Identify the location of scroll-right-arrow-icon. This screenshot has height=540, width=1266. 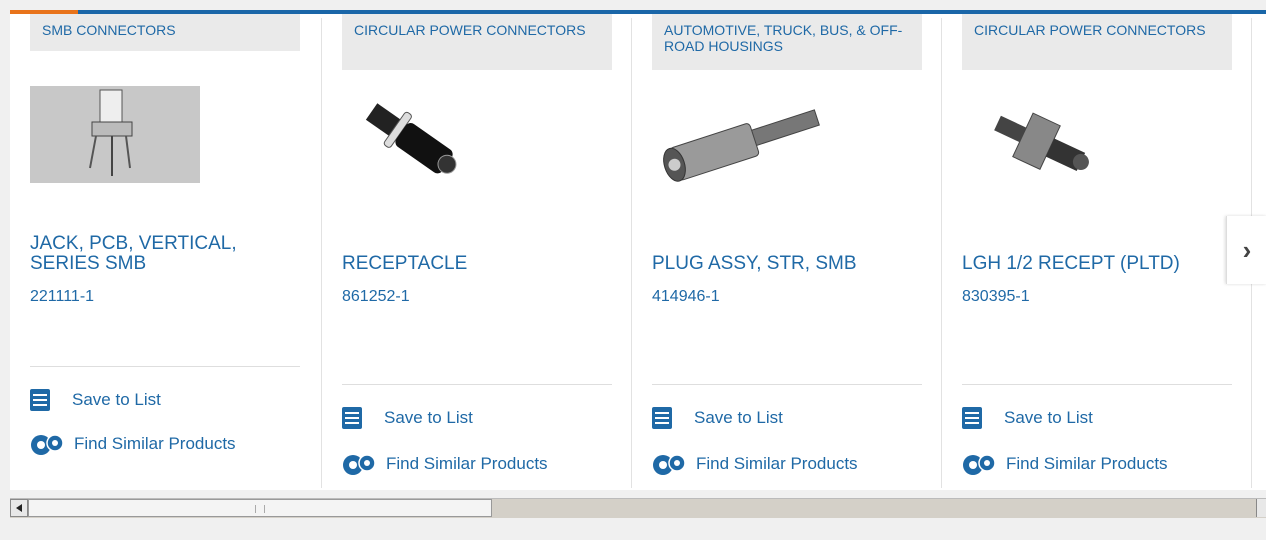
(1261, 508).